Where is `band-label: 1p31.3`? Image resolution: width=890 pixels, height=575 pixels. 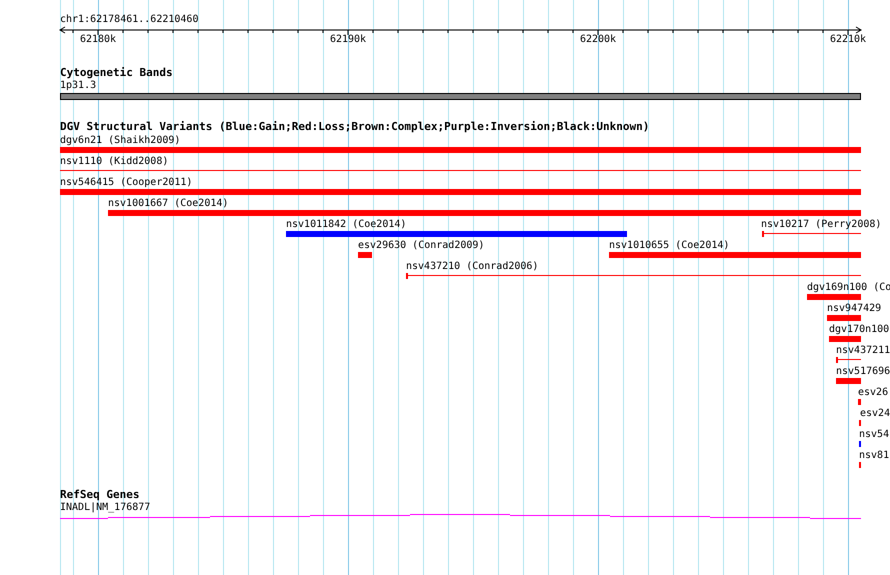
band-label: 1p31.3 is located at coordinates (78, 86).